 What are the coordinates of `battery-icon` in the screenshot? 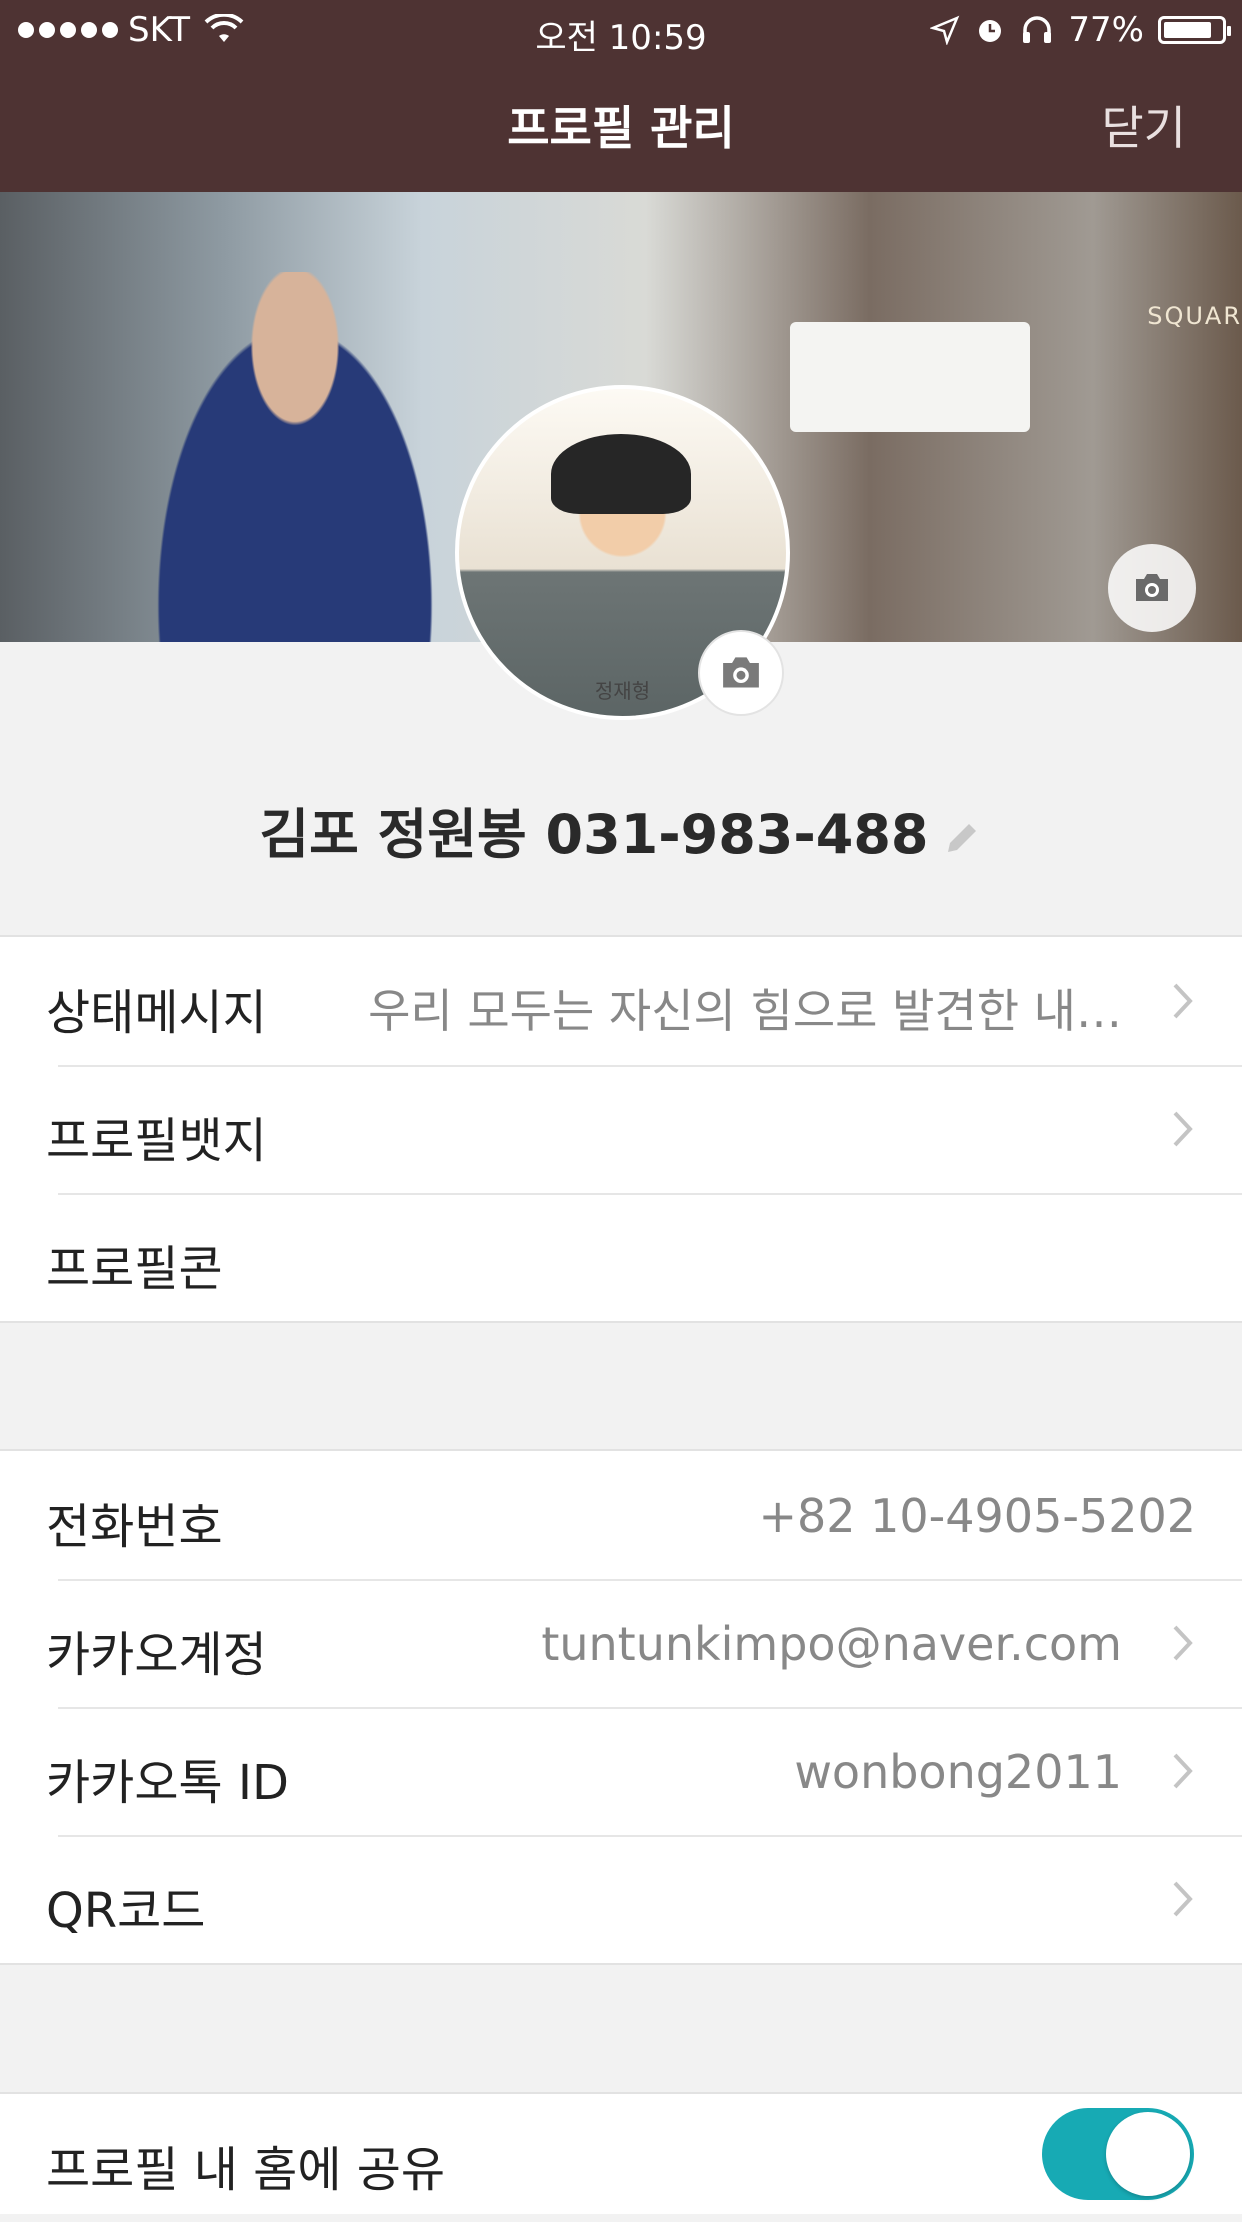 It's located at (1194, 30).